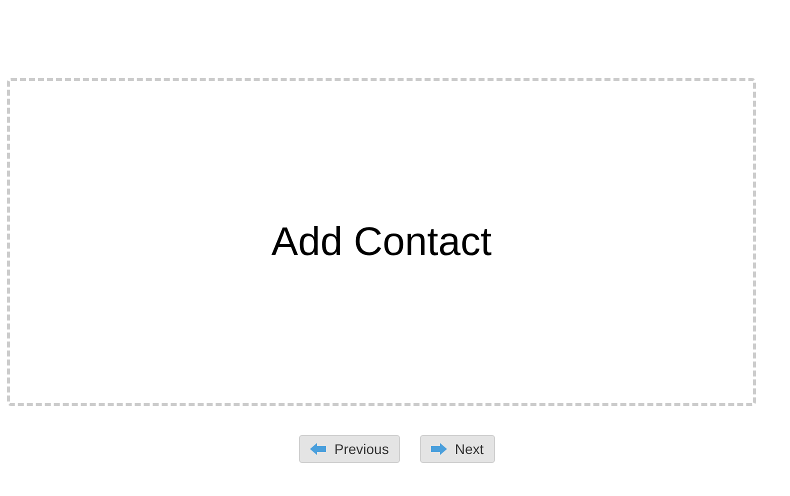 This screenshot has width=790, height=496. What do you see at coordinates (438, 449) in the screenshot?
I see `right-arrow-icon` at bounding box center [438, 449].